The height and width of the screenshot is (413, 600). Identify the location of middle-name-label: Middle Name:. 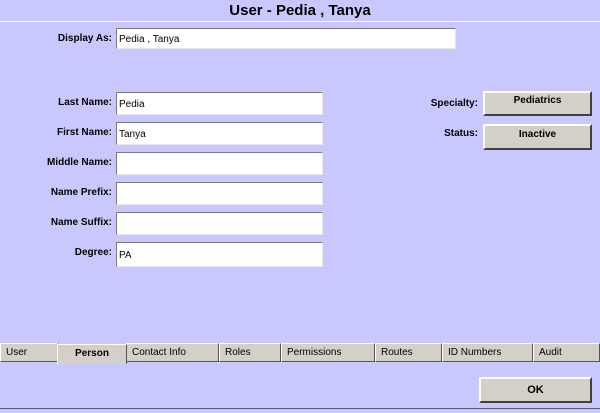
(79, 162).